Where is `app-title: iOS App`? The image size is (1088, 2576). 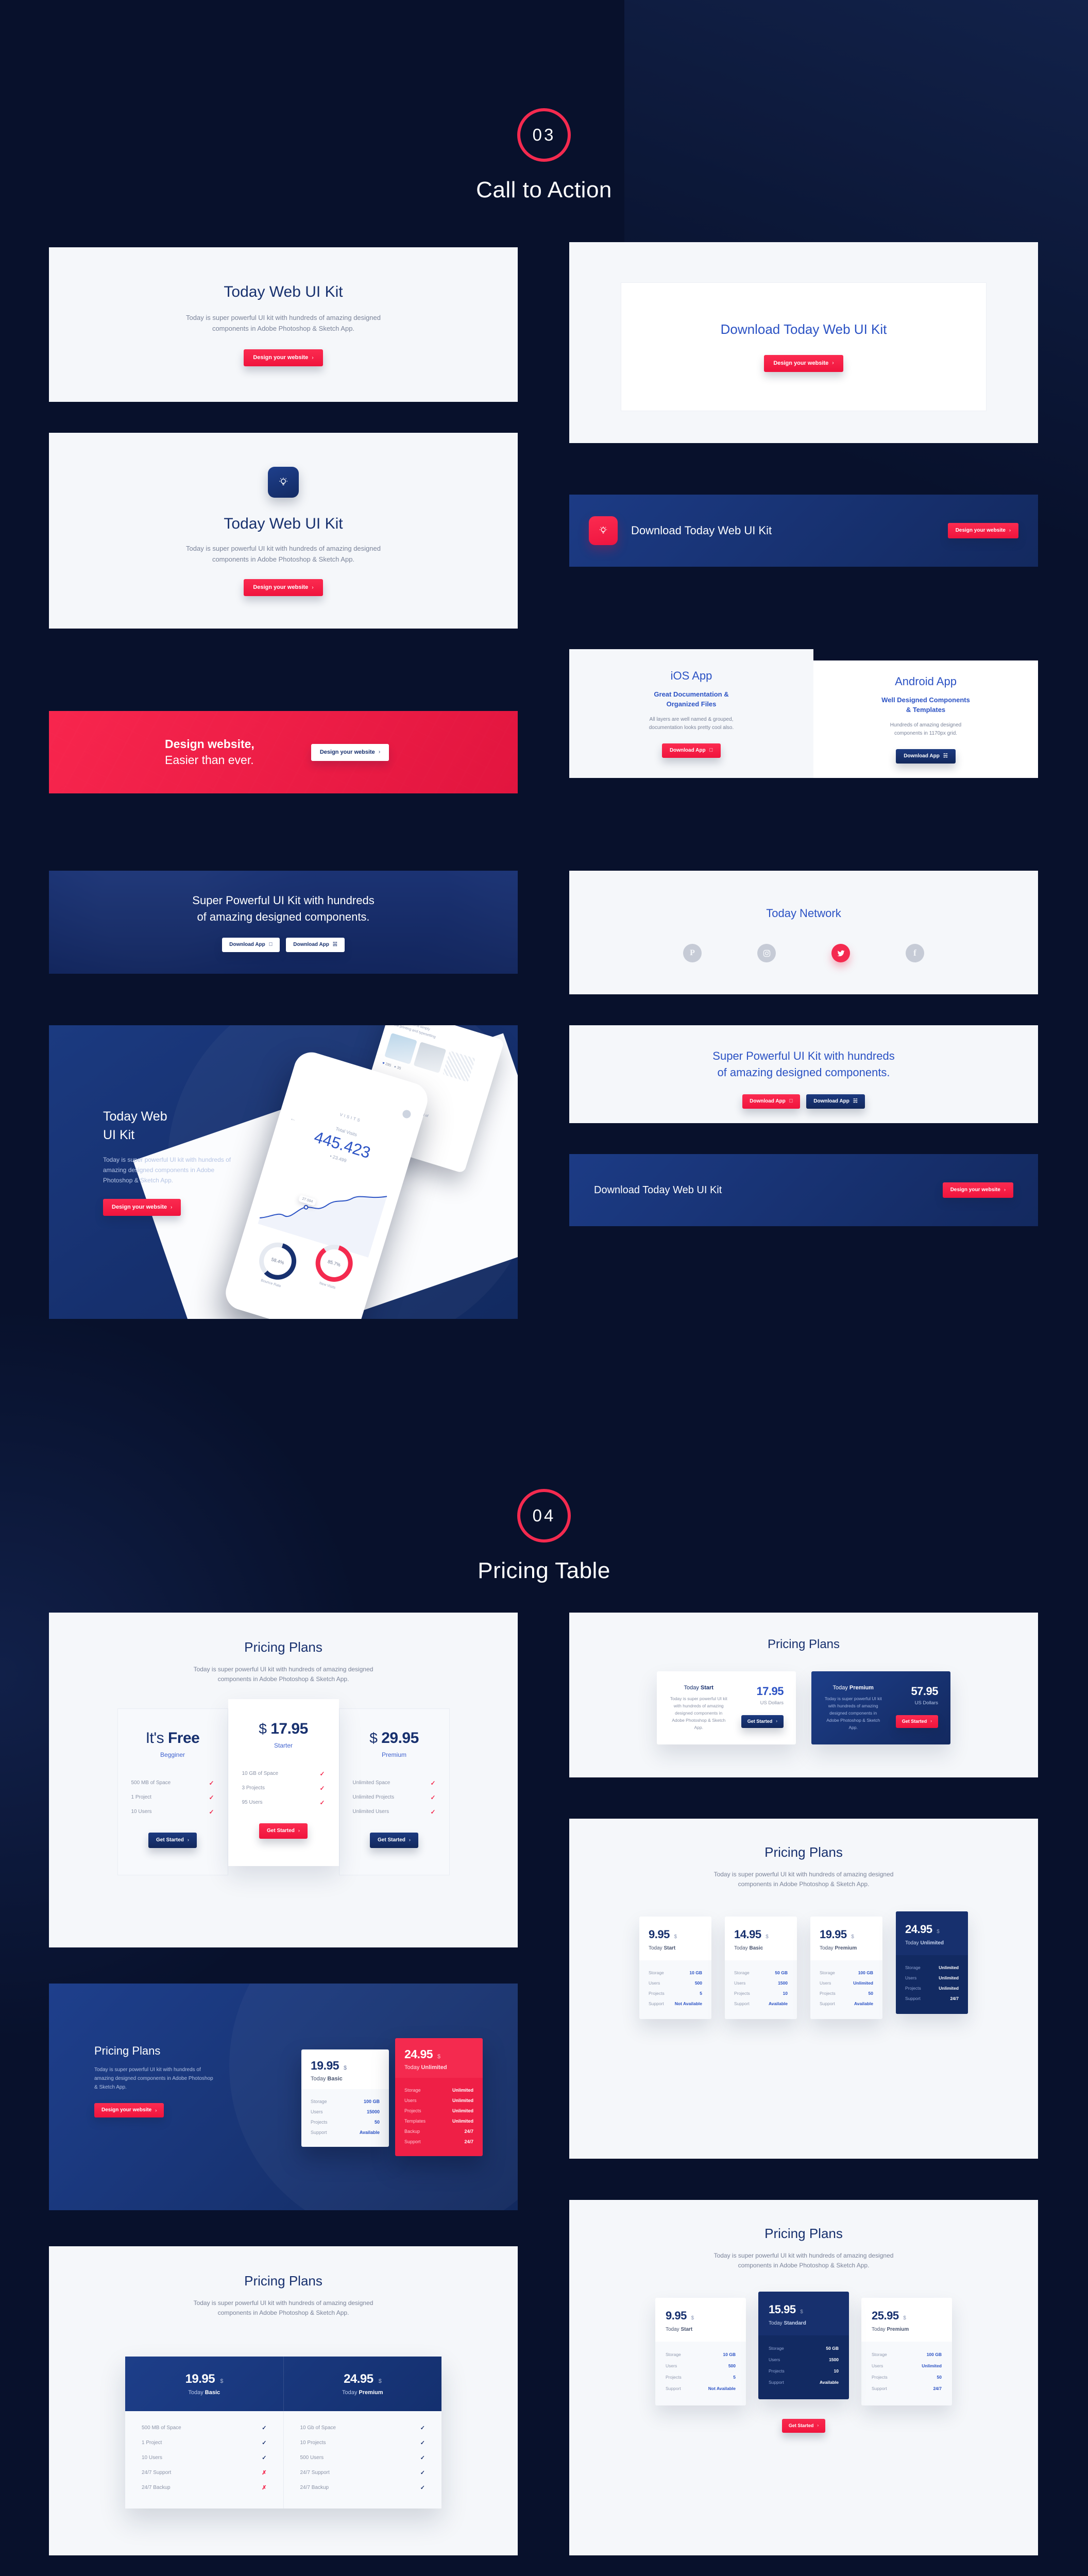
app-title: iOS App is located at coordinates (691, 676).